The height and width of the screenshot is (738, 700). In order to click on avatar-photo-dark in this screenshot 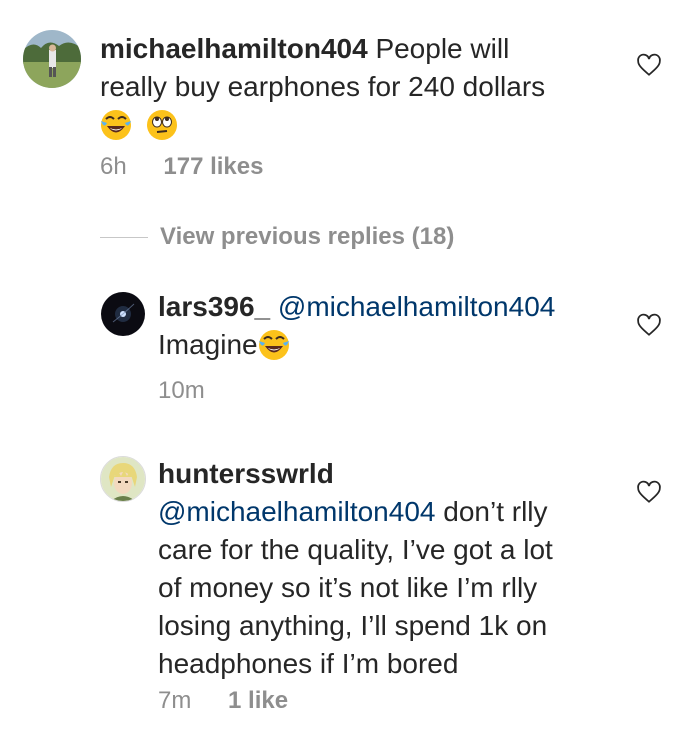, I will do `click(123, 314)`.